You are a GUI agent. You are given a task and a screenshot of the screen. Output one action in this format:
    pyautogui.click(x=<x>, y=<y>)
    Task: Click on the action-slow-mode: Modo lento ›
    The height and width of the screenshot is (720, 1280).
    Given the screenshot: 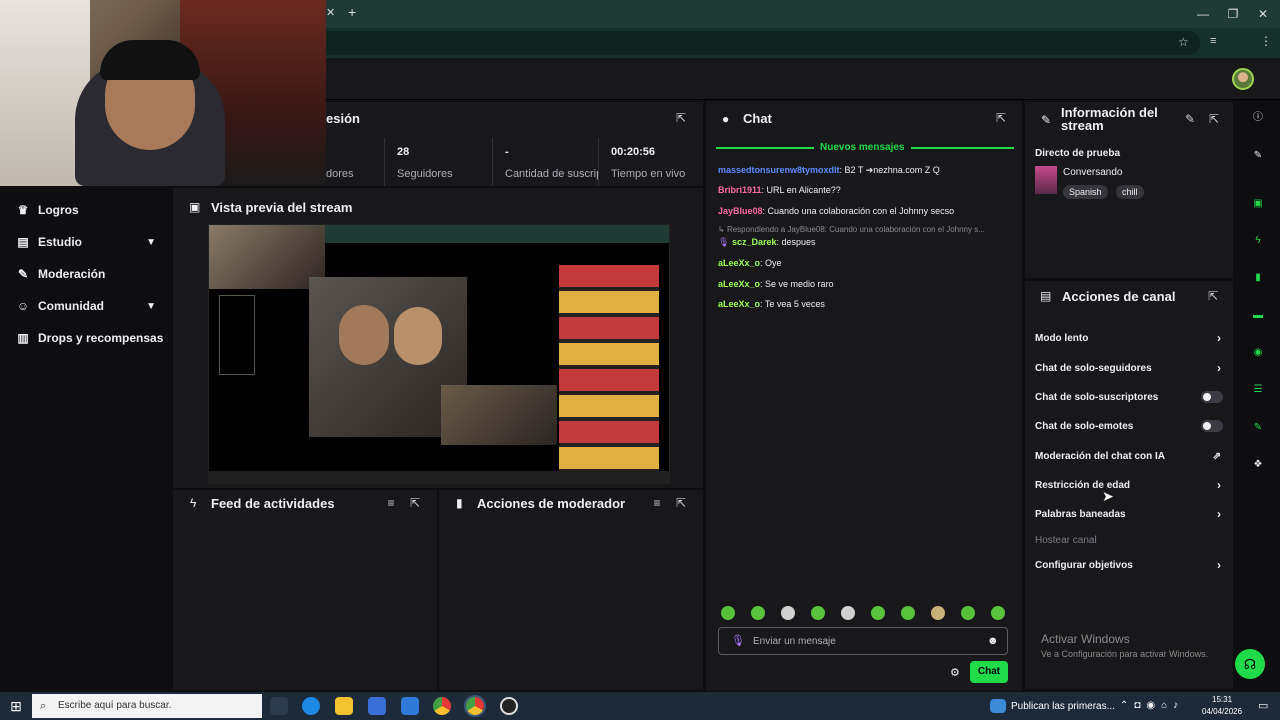 What is the action you would take?
    pyautogui.click(x=1130, y=338)
    